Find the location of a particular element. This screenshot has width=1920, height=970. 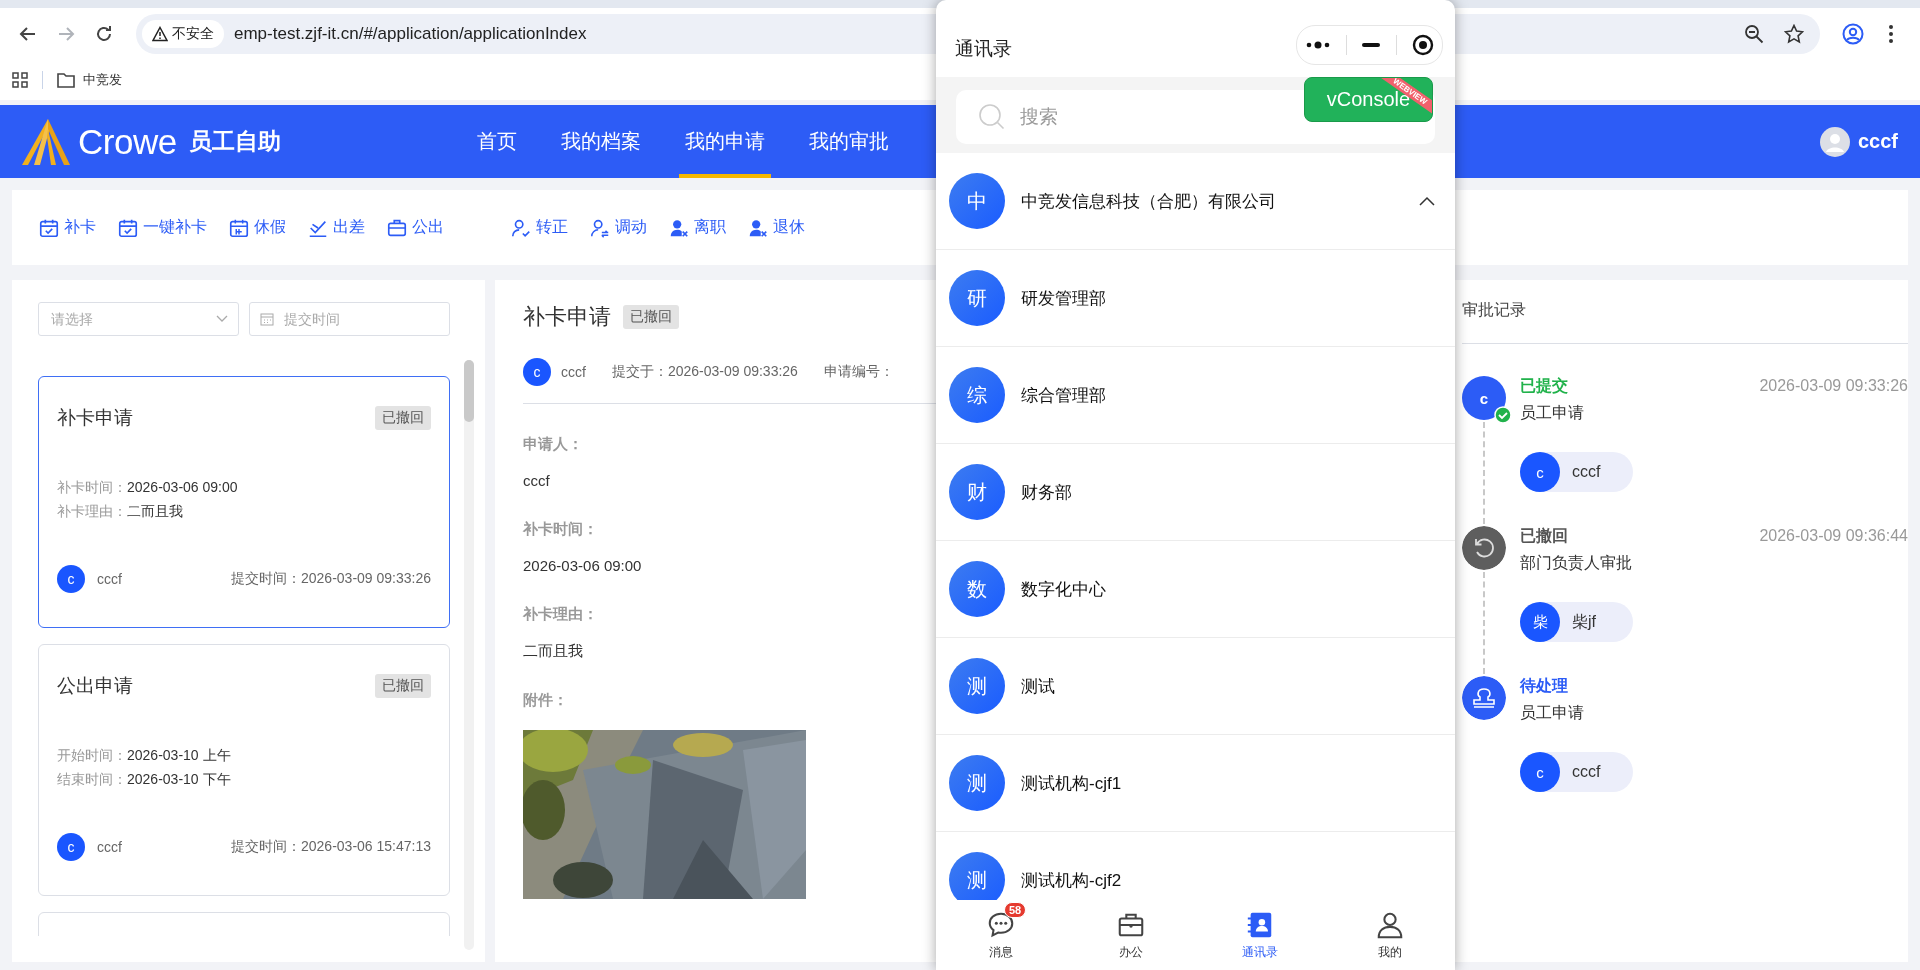

department-row: 数 数字化中心 is located at coordinates (1195, 589).